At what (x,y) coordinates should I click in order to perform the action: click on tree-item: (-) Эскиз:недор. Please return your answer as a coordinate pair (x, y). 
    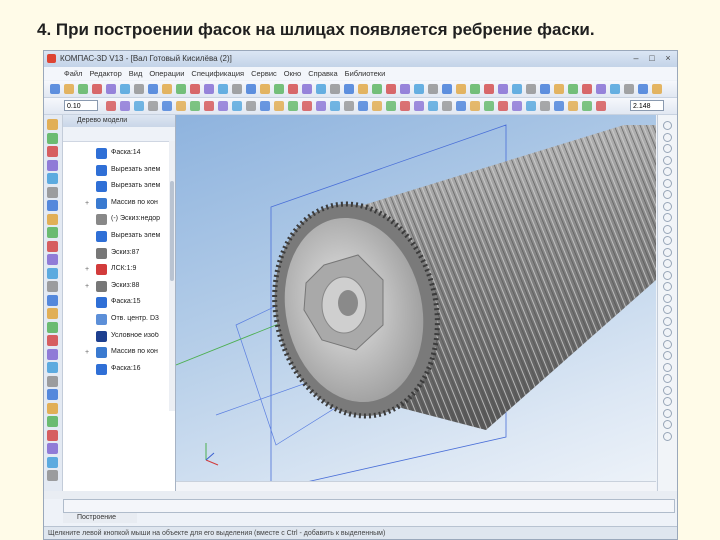
    Looking at the image, I should click on (119, 219).